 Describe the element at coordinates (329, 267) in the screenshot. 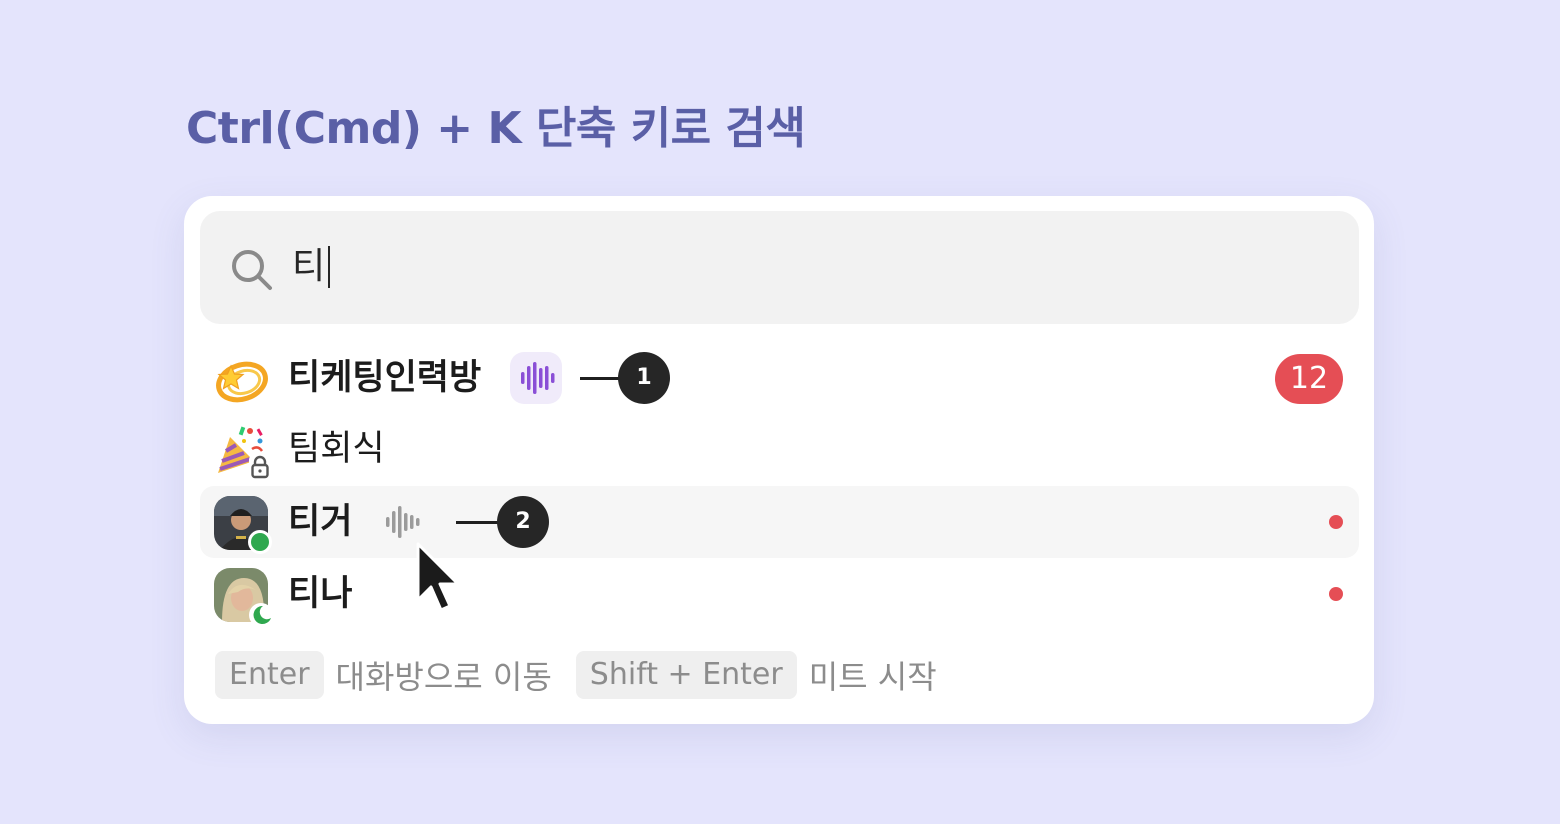

I see `text-caret` at that location.